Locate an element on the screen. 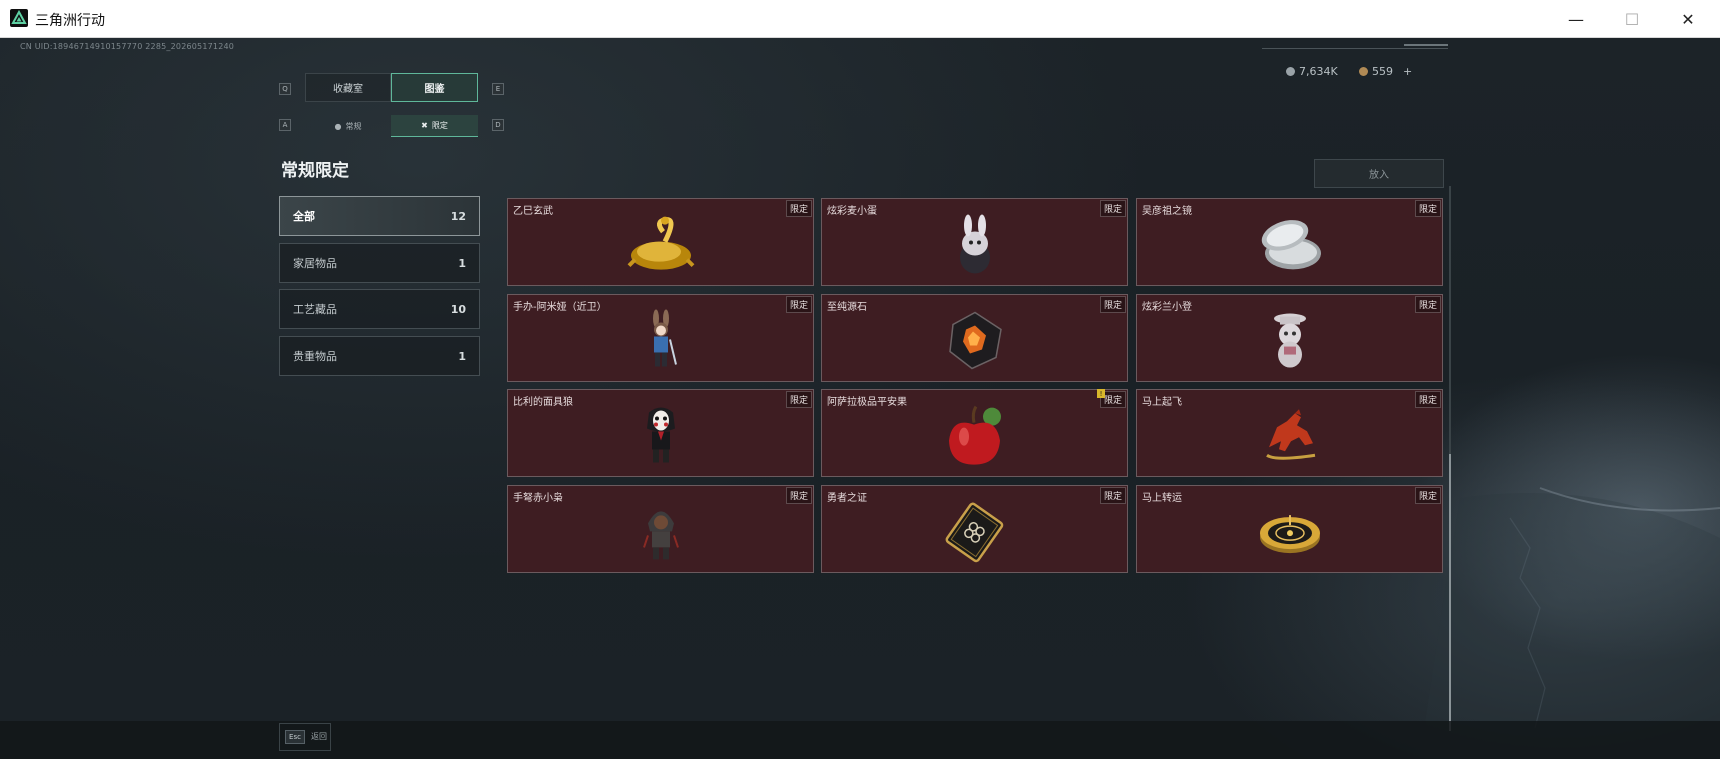 The image size is (1720, 759). key-hint-a: A is located at coordinates (285, 125).